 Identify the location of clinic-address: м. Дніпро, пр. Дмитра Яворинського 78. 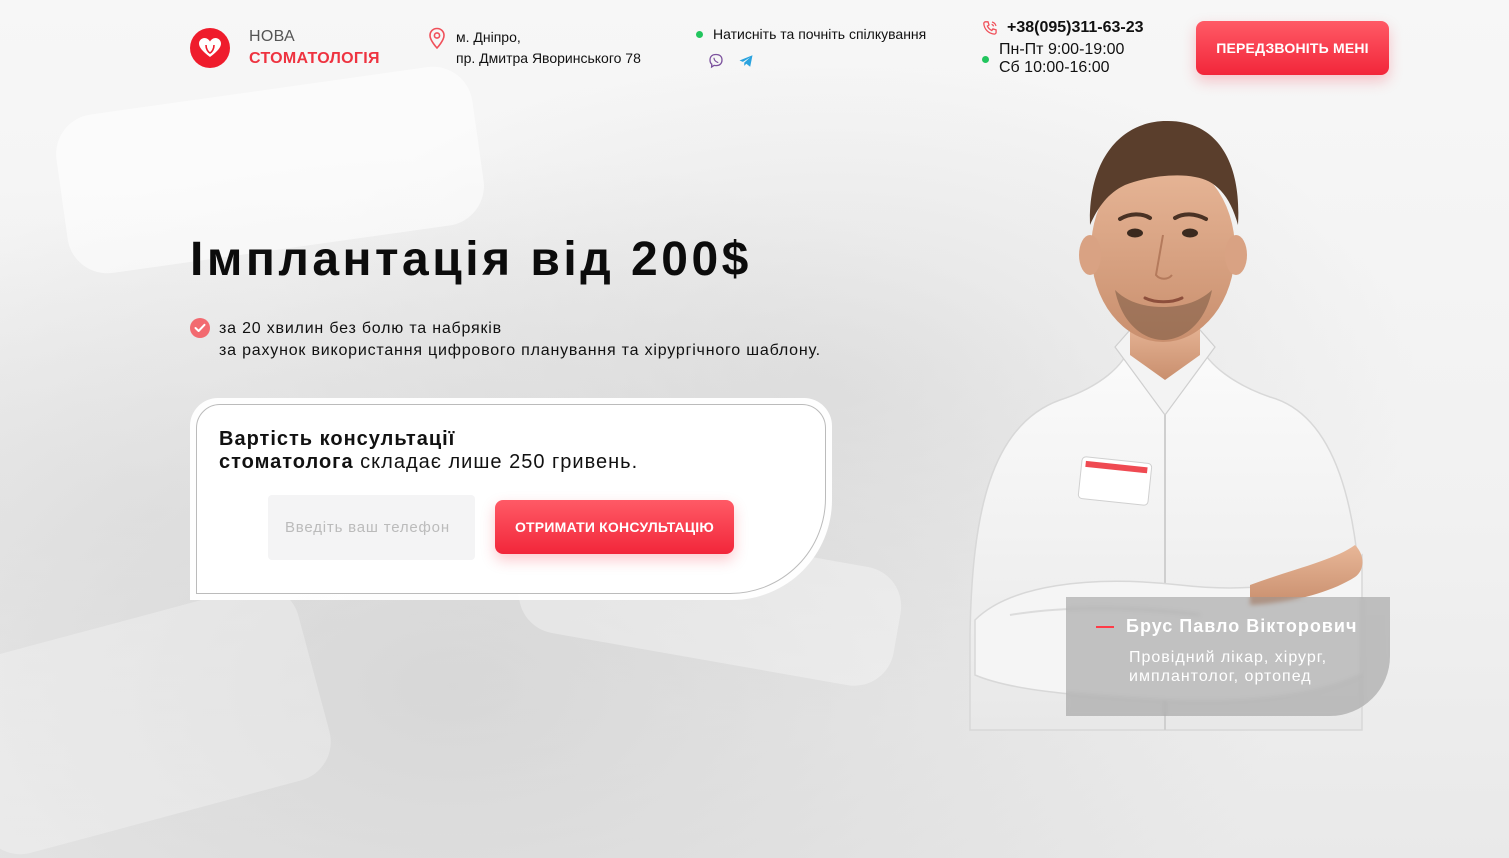
(534, 48).